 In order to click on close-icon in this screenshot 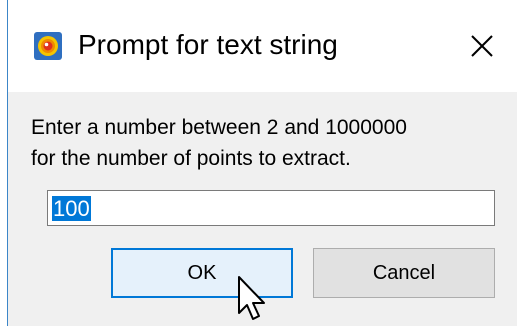, I will do `click(482, 46)`.